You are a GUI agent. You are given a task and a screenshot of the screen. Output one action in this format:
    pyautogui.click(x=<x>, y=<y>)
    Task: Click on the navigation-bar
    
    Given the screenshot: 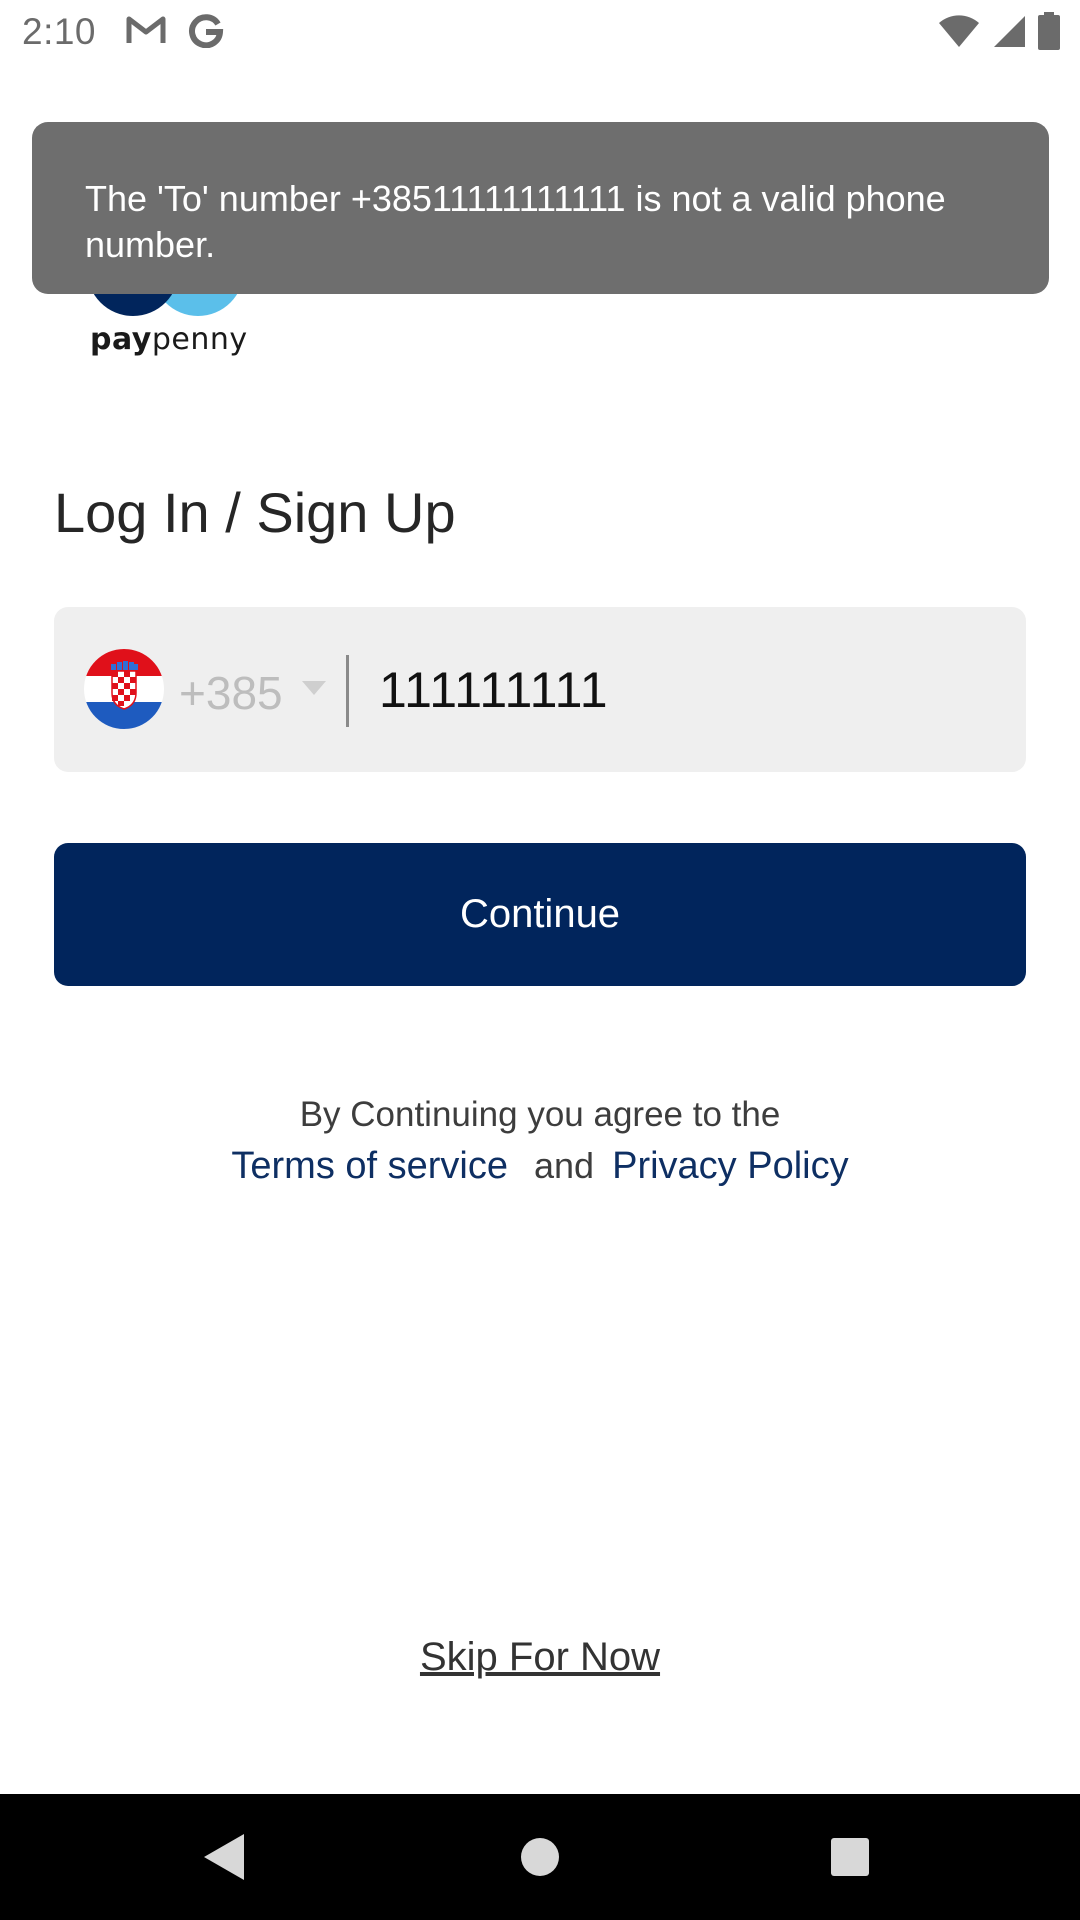 What is the action you would take?
    pyautogui.click(x=540, y=1857)
    